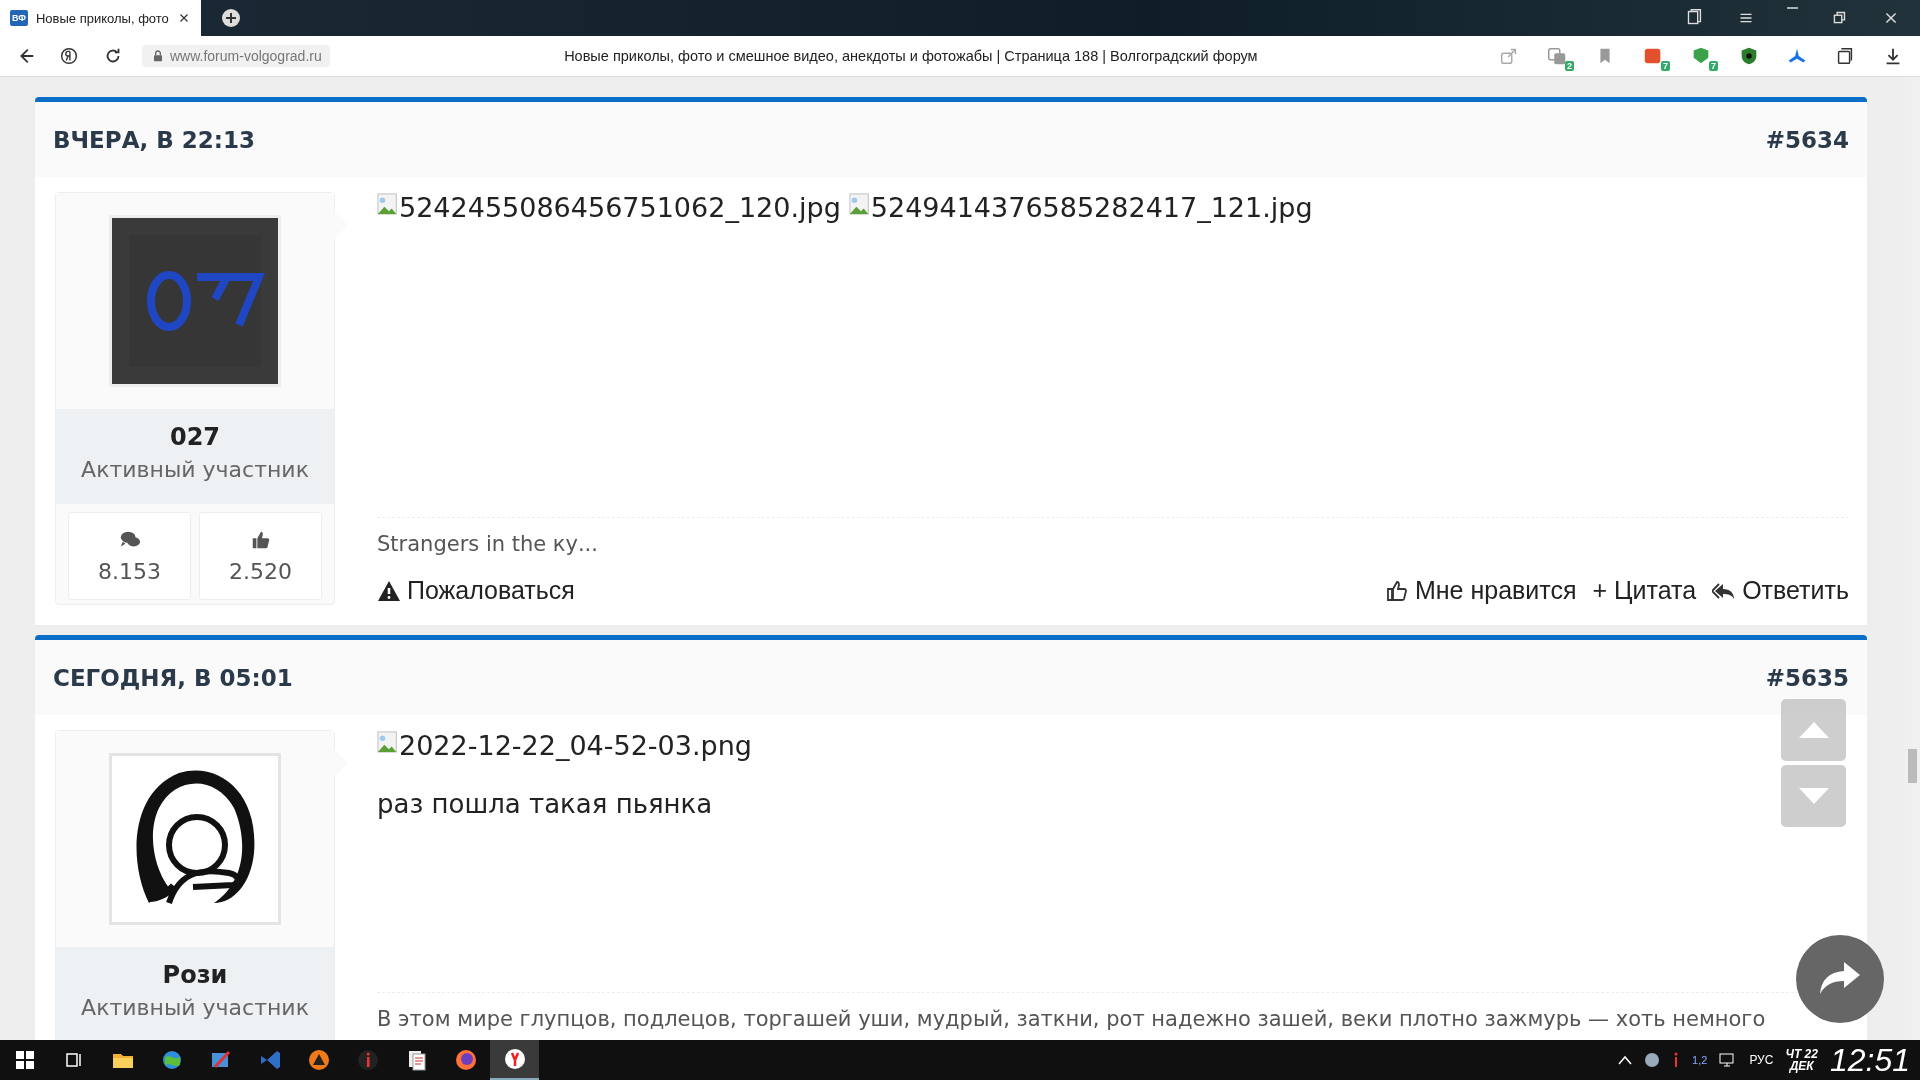  Describe the element at coordinates (1780, 590) in the screenshot. I see `reply-link: Ответить` at that location.